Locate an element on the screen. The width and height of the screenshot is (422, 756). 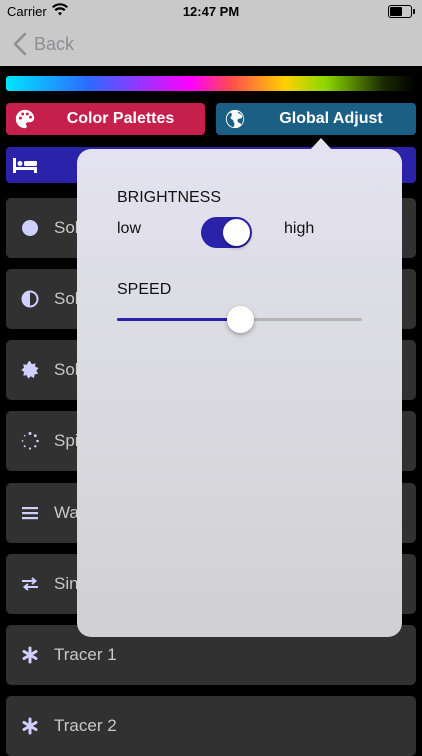
battery-icon is located at coordinates (401, 11).